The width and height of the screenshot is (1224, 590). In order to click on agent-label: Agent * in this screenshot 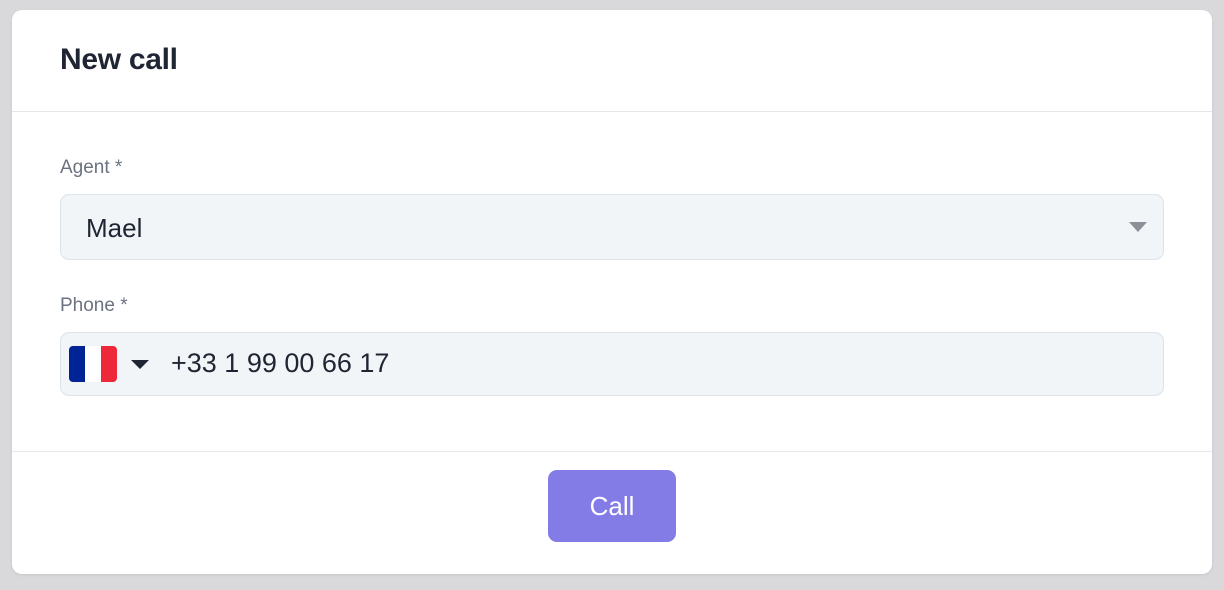, I will do `click(91, 167)`.